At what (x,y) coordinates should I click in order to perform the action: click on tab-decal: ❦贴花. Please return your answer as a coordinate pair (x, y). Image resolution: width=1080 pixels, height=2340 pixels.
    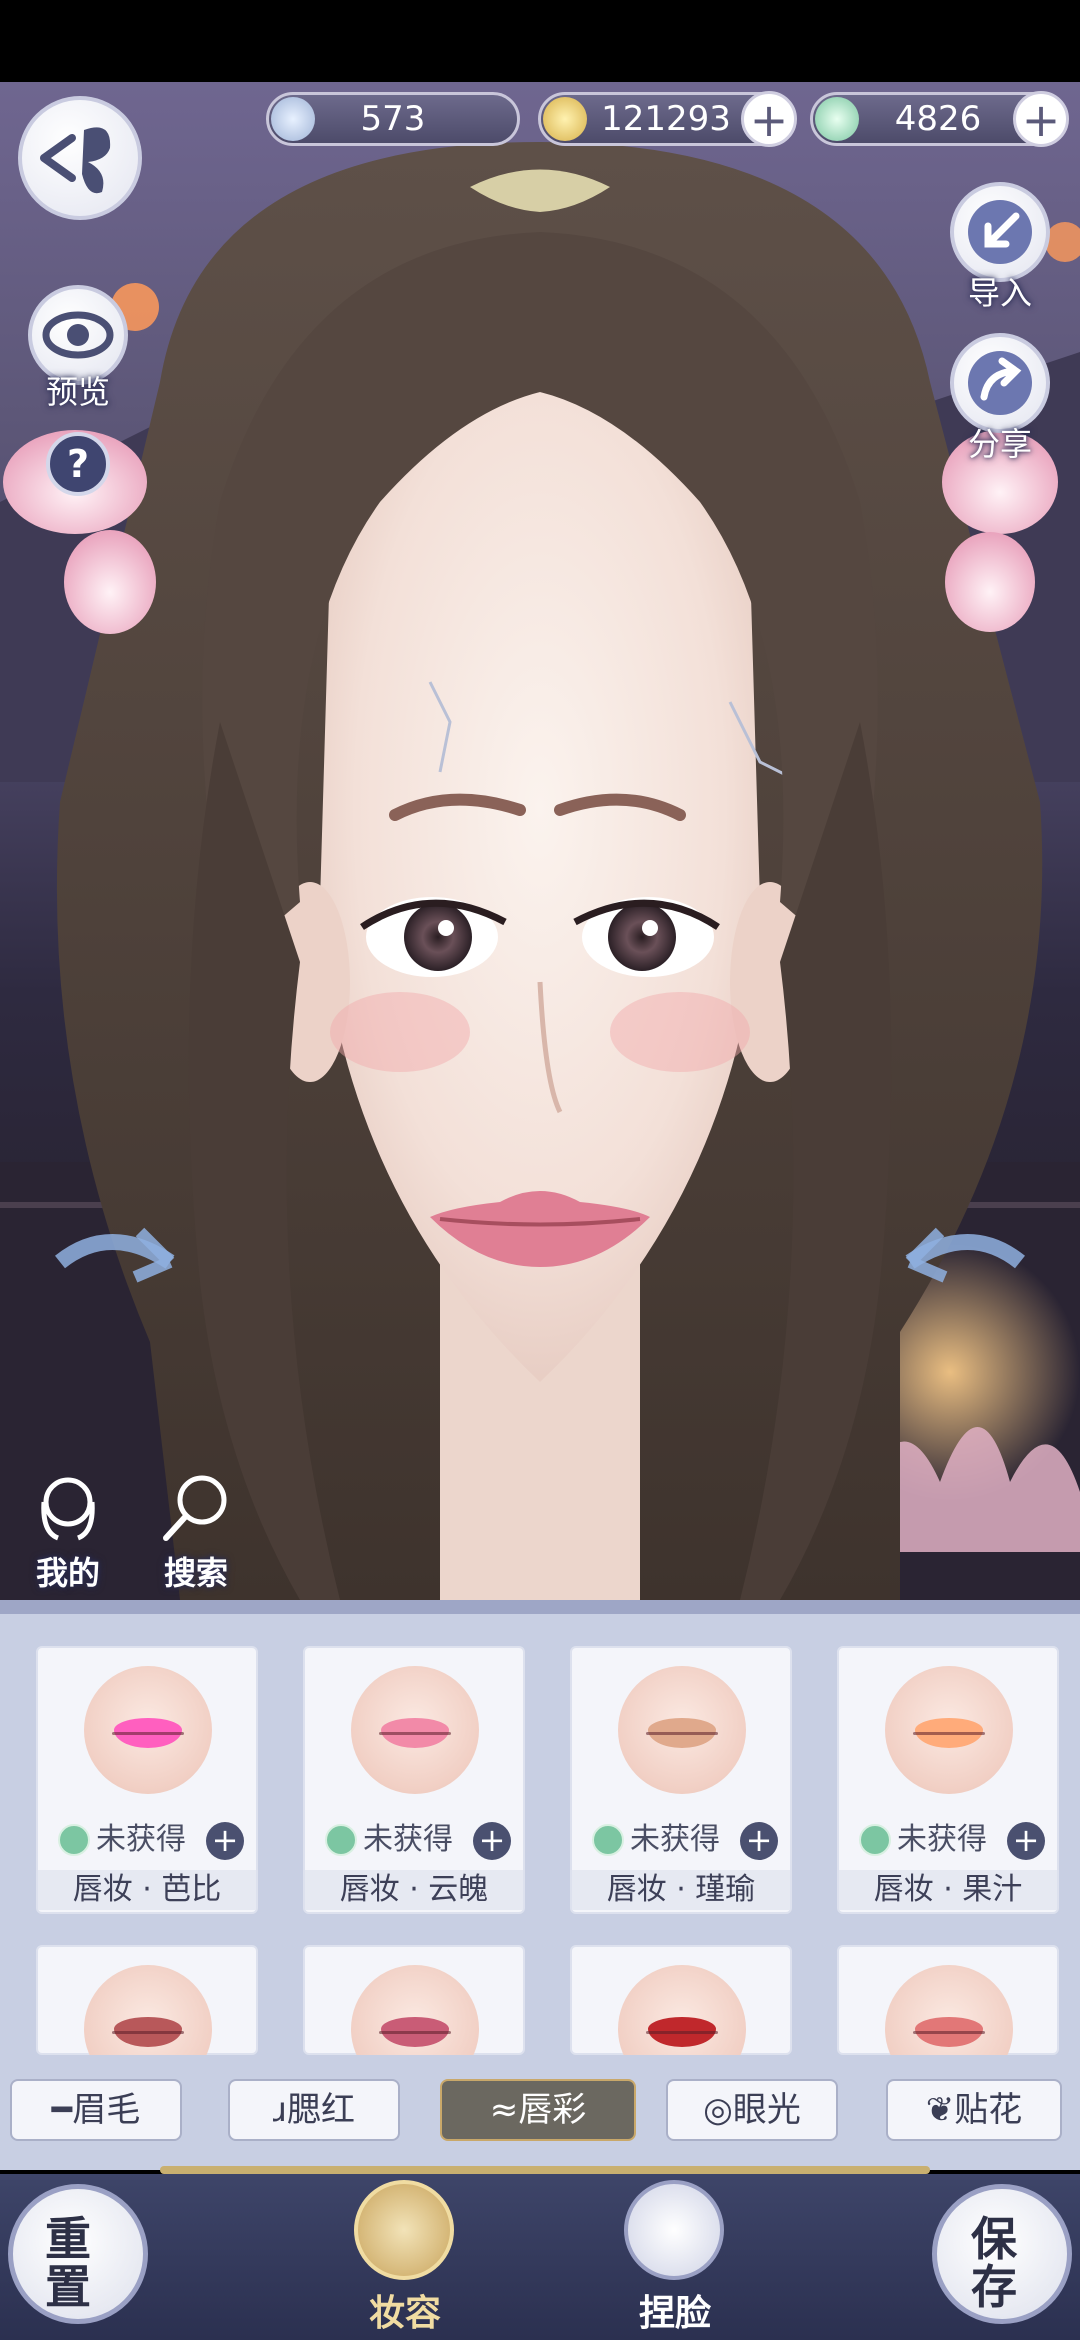
    Looking at the image, I should click on (974, 2110).